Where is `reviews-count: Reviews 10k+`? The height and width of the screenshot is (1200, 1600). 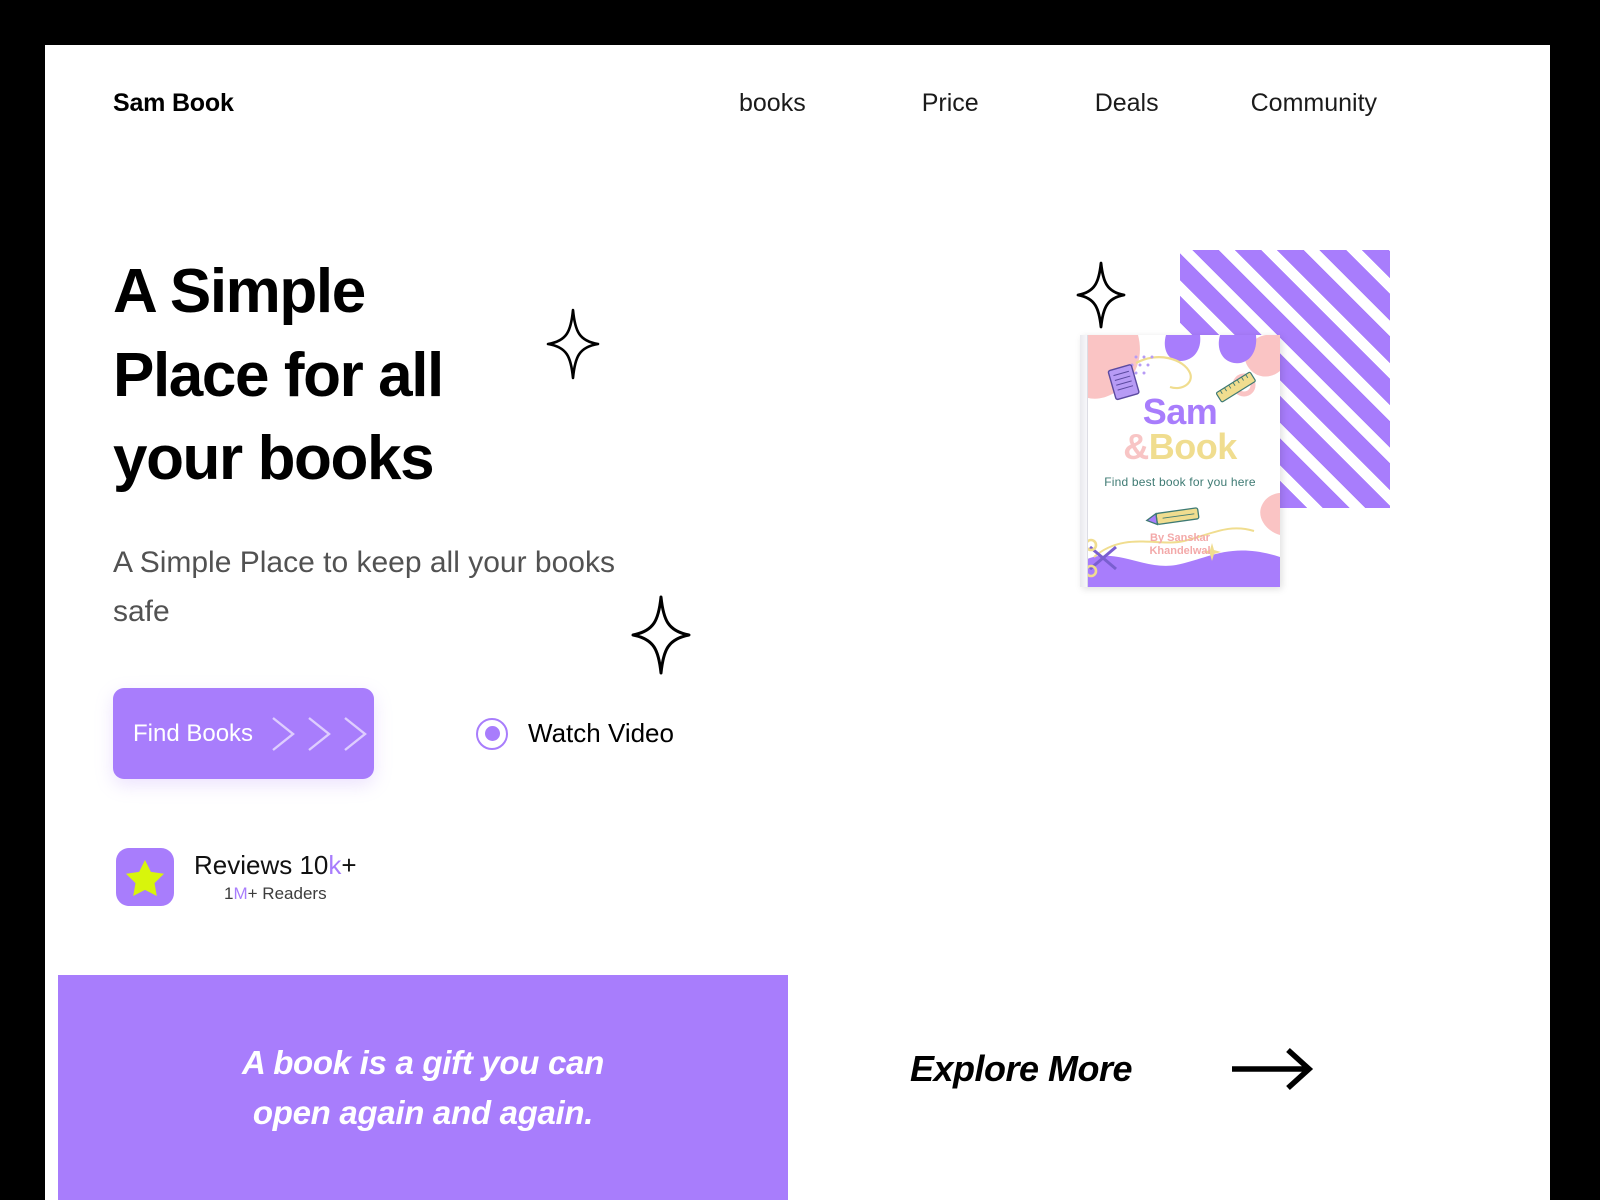
reviews-count: Reviews 10k+ is located at coordinates (275, 865).